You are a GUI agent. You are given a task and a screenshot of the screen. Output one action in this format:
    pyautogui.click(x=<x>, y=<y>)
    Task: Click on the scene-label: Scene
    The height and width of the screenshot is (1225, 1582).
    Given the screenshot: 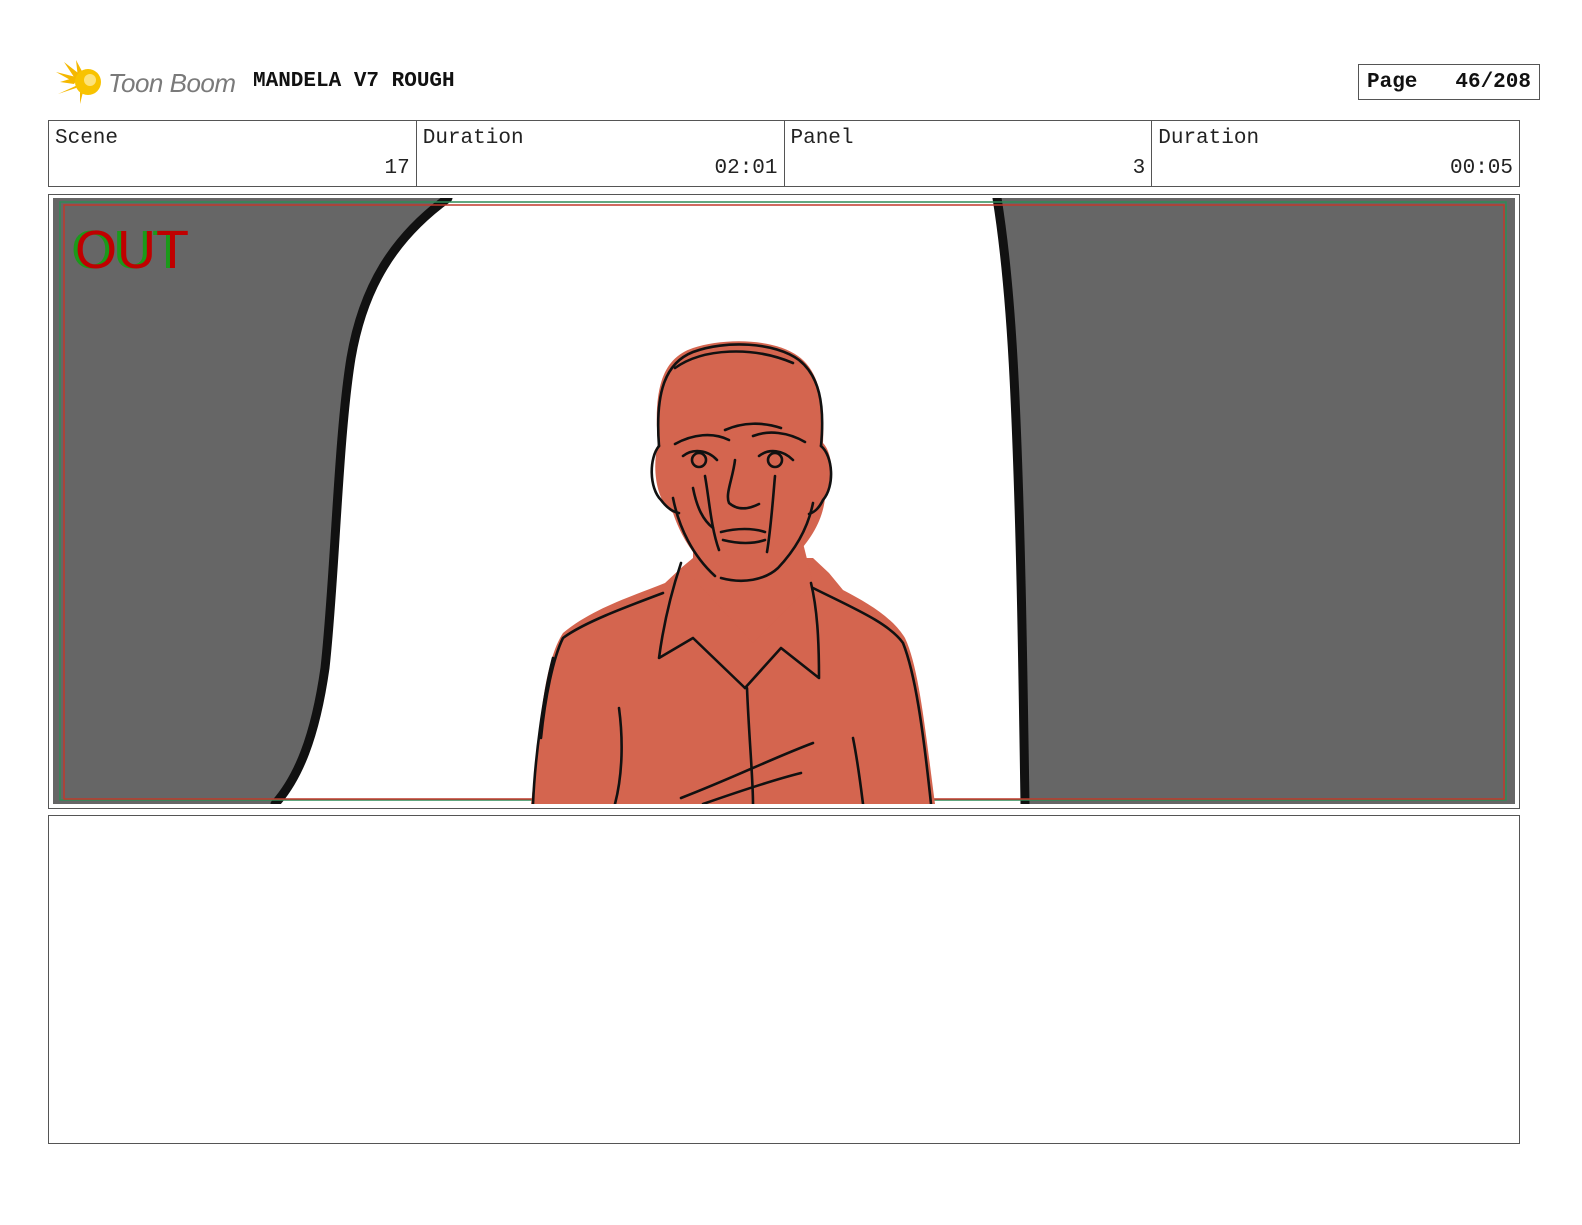 What is the action you would take?
    pyautogui.click(x=87, y=138)
    